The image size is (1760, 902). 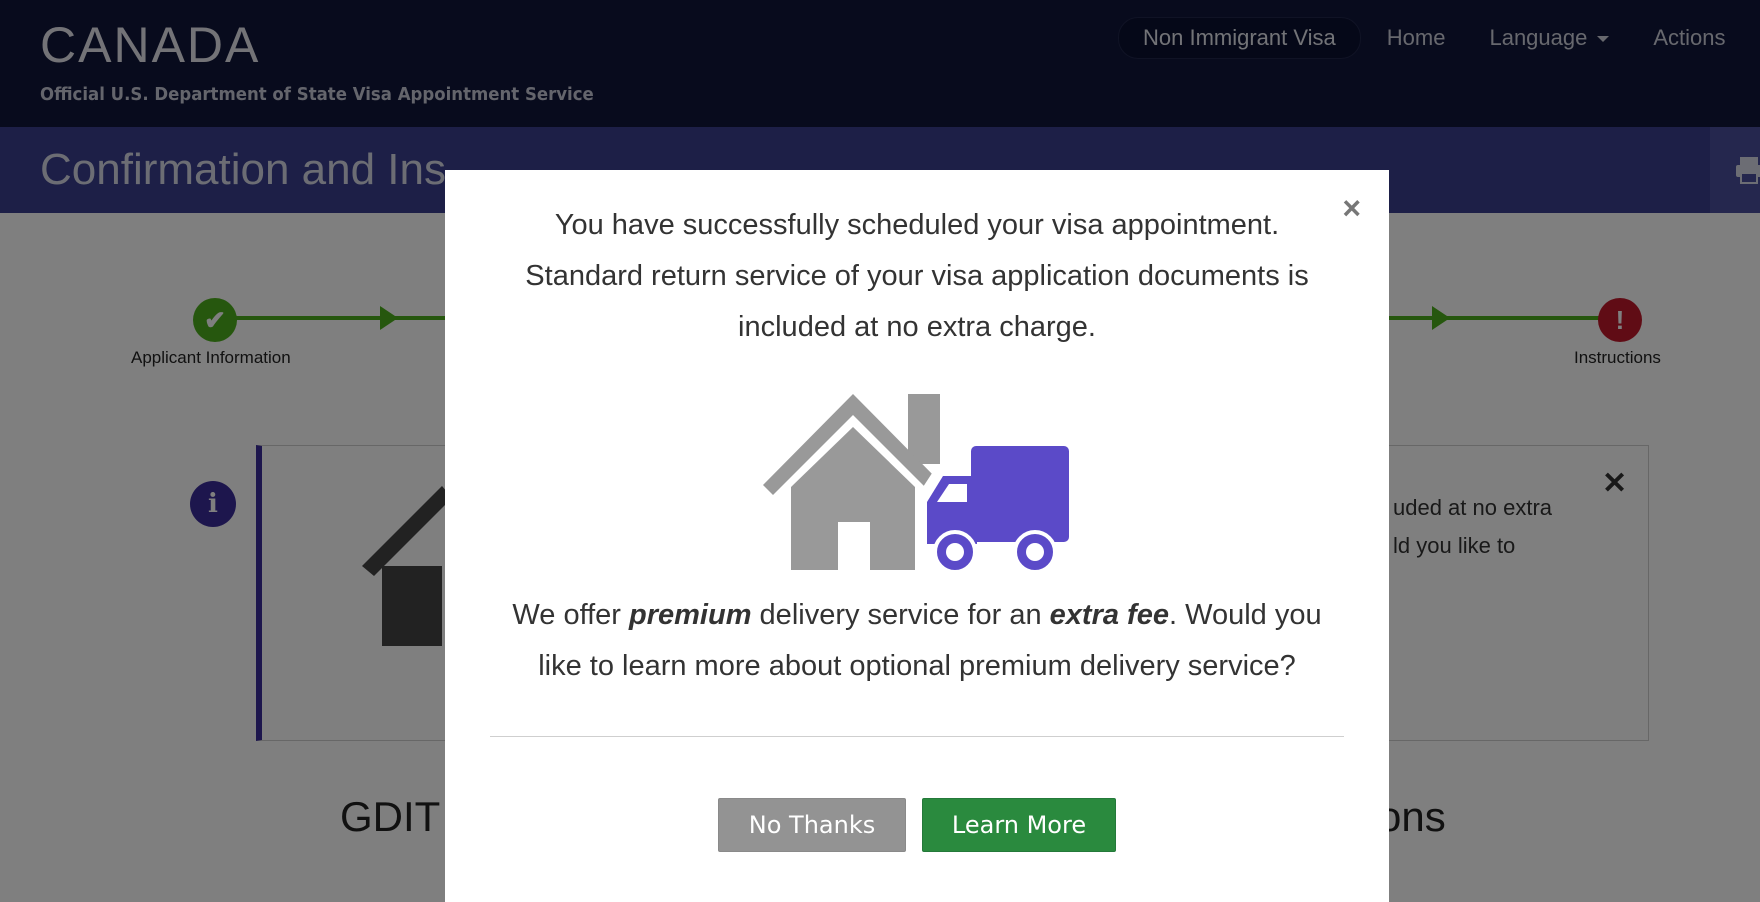 What do you see at coordinates (917, 736) in the screenshot?
I see `modal-divider` at bounding box center [917, 736].